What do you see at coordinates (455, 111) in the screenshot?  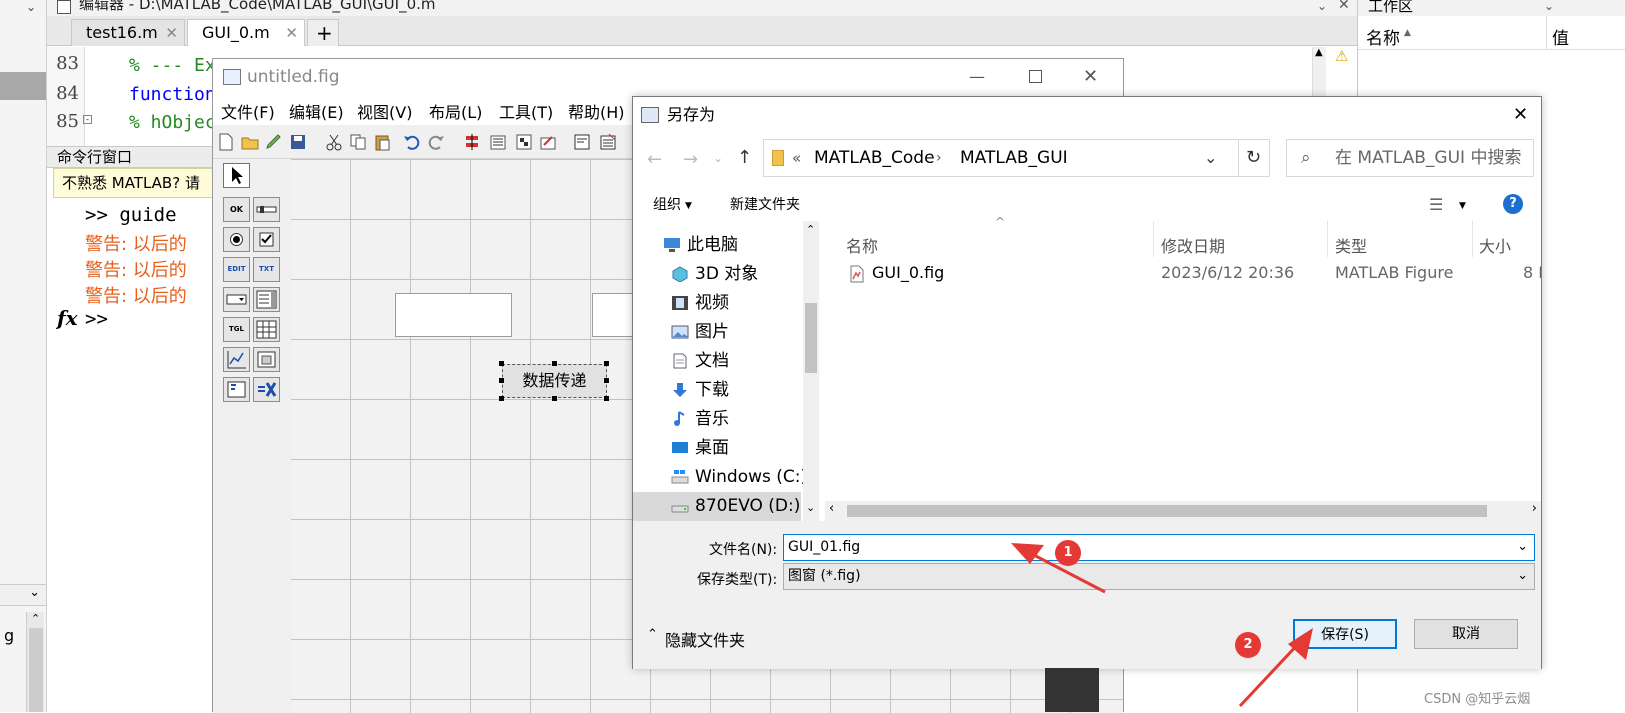 I see `menu-layout: 布局(L)` at bounding box center [455, 111].